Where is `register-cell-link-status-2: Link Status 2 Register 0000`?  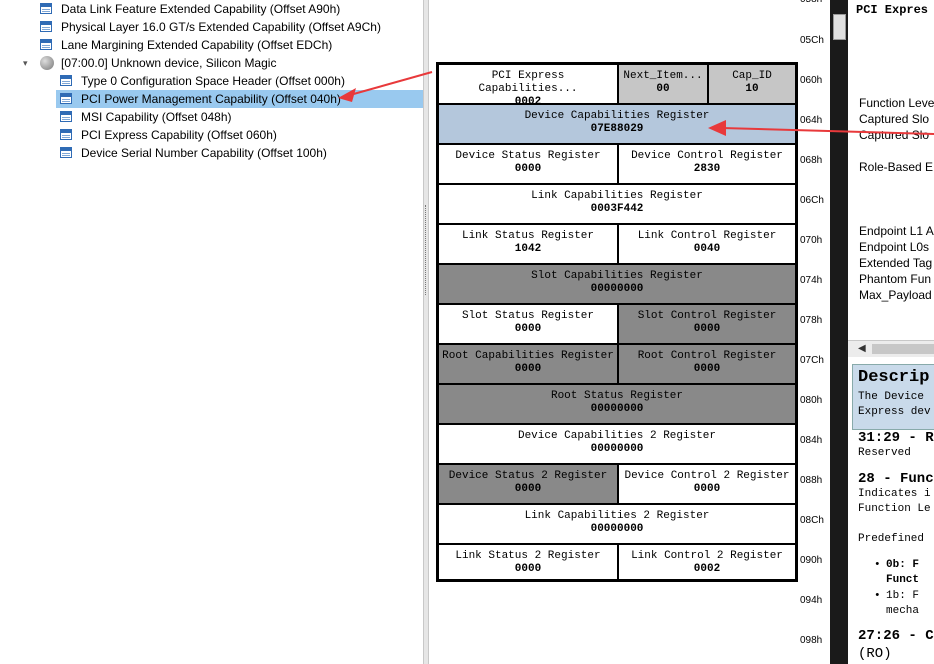 register-cell-link-status-2: Link Status 2 Register 0000 is located at coordinates (528, 562).